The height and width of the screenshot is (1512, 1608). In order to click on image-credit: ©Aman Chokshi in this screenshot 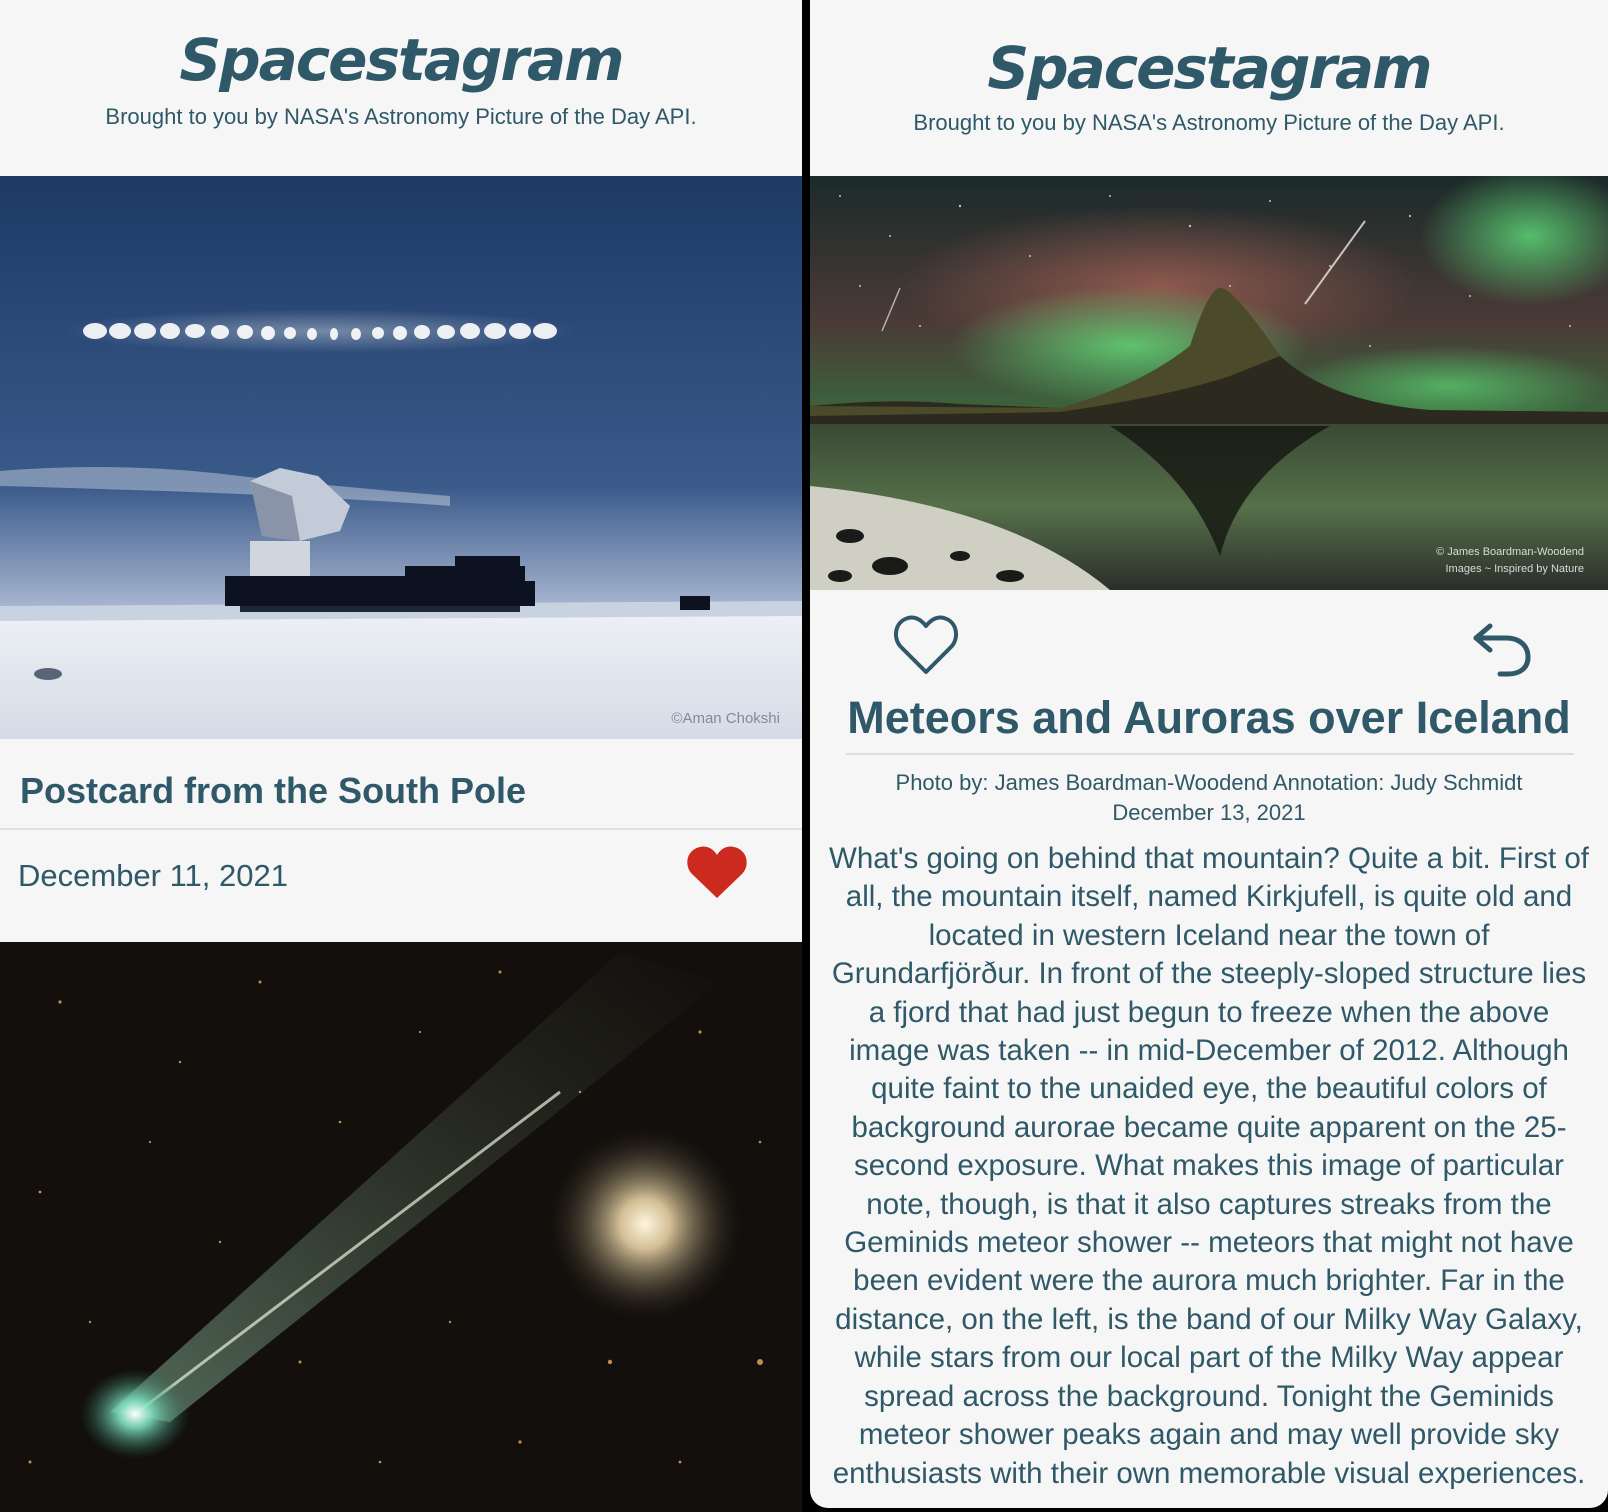, I will do `click(725, 718)`.